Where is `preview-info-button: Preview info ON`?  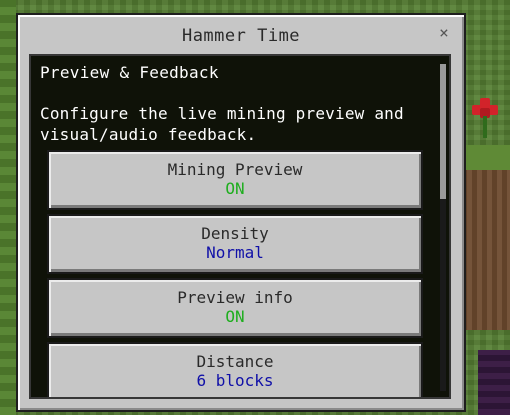
preview-info-button: Preview info ON is located at coordinates (235, 308).